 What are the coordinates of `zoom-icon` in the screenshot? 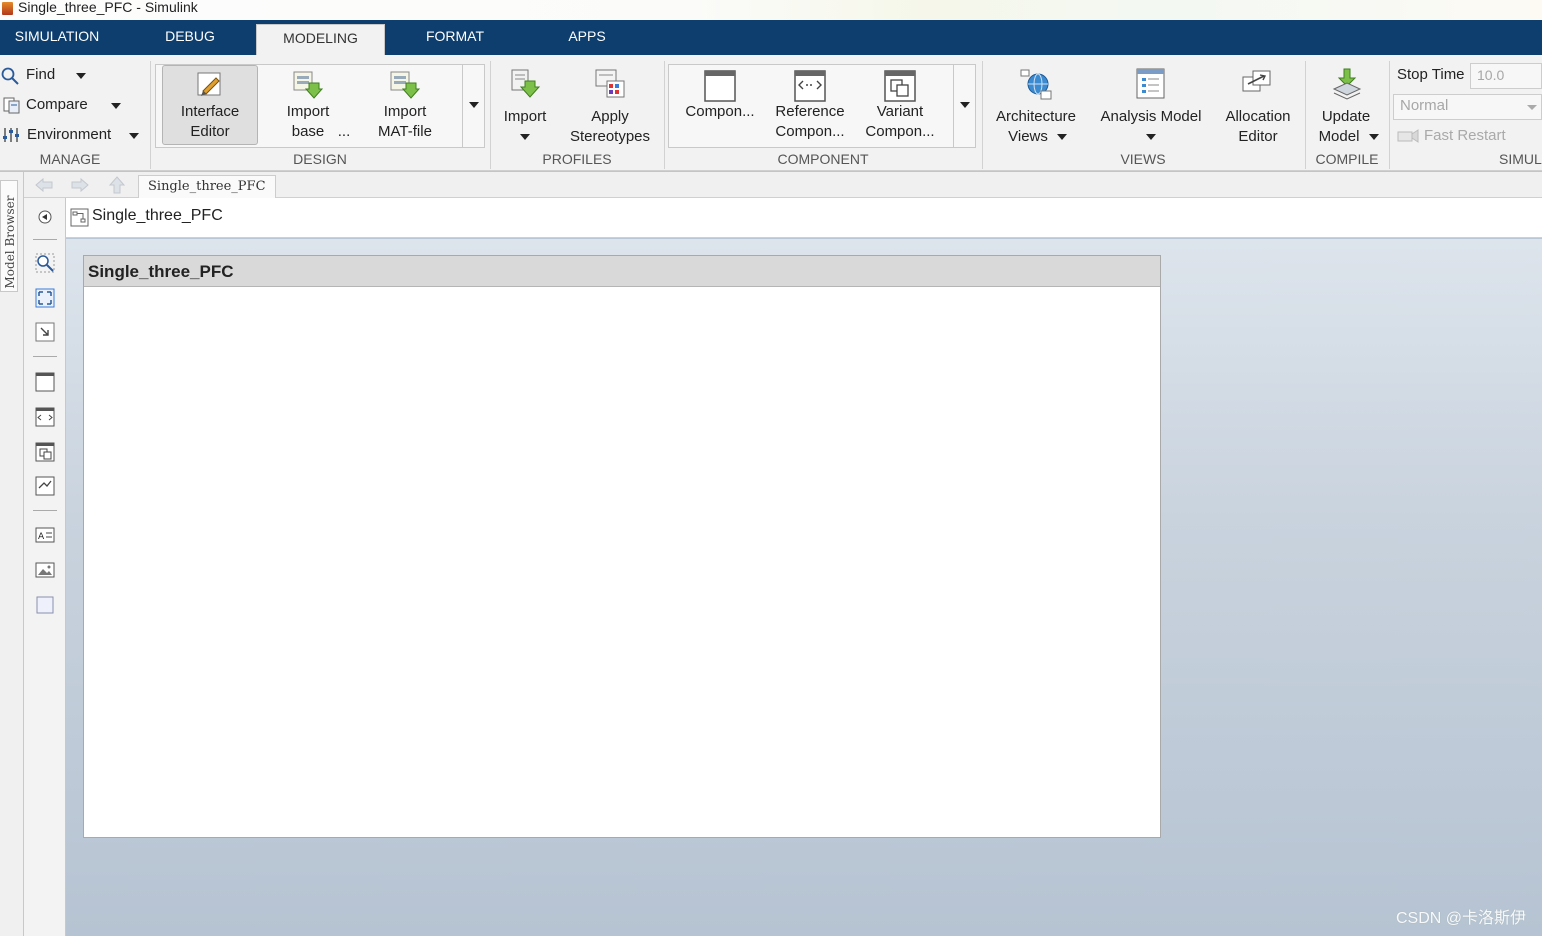 It's located at (45, 263).